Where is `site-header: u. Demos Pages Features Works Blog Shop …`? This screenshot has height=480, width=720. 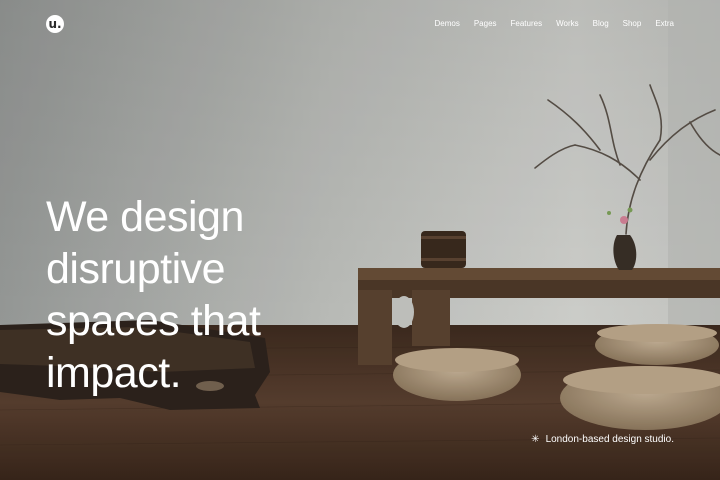
site-header: u. Demos Pages Features Works Blog Shop … is located at coordinates (360, 24).